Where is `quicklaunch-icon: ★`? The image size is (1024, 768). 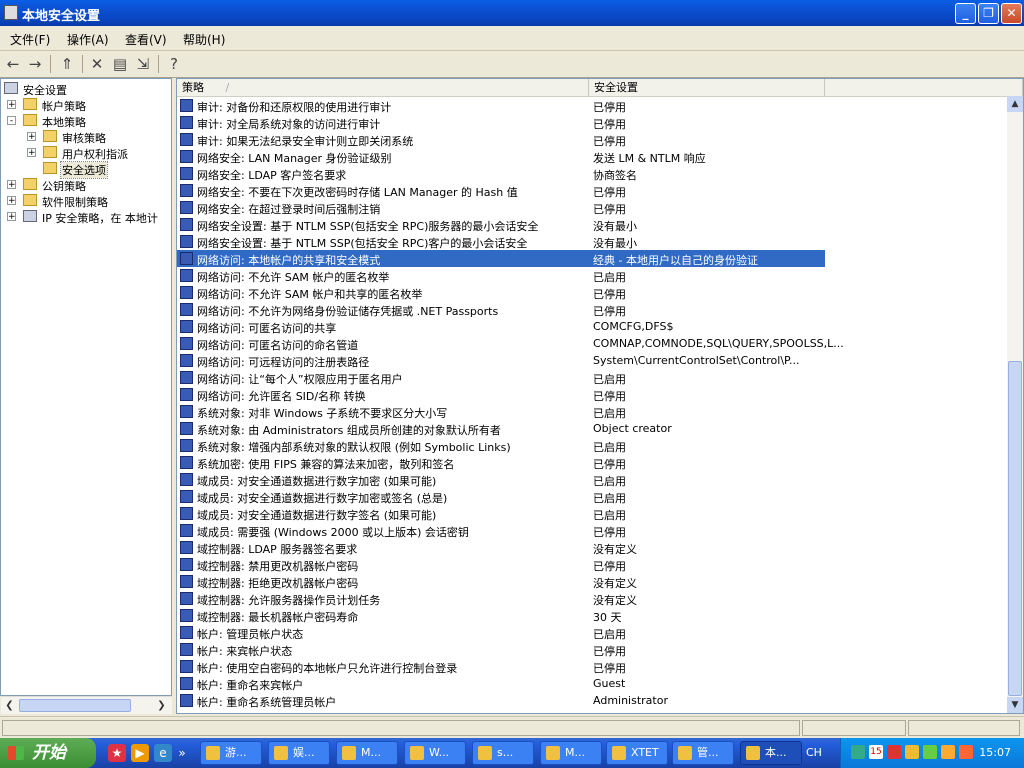 quicklaunch-icon: ★ is located at coordinates (117, 753).